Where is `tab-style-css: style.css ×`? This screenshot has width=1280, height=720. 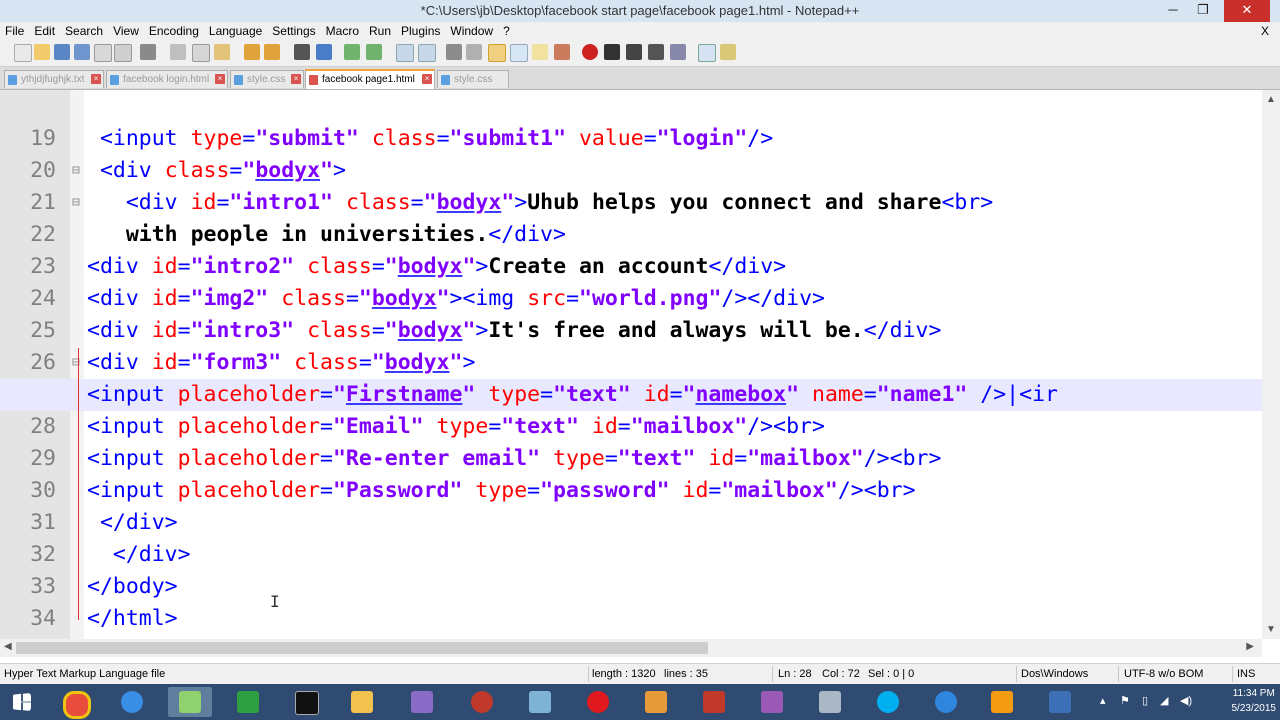 tab-style-css: style.css × is located at coordinates (267, 79).